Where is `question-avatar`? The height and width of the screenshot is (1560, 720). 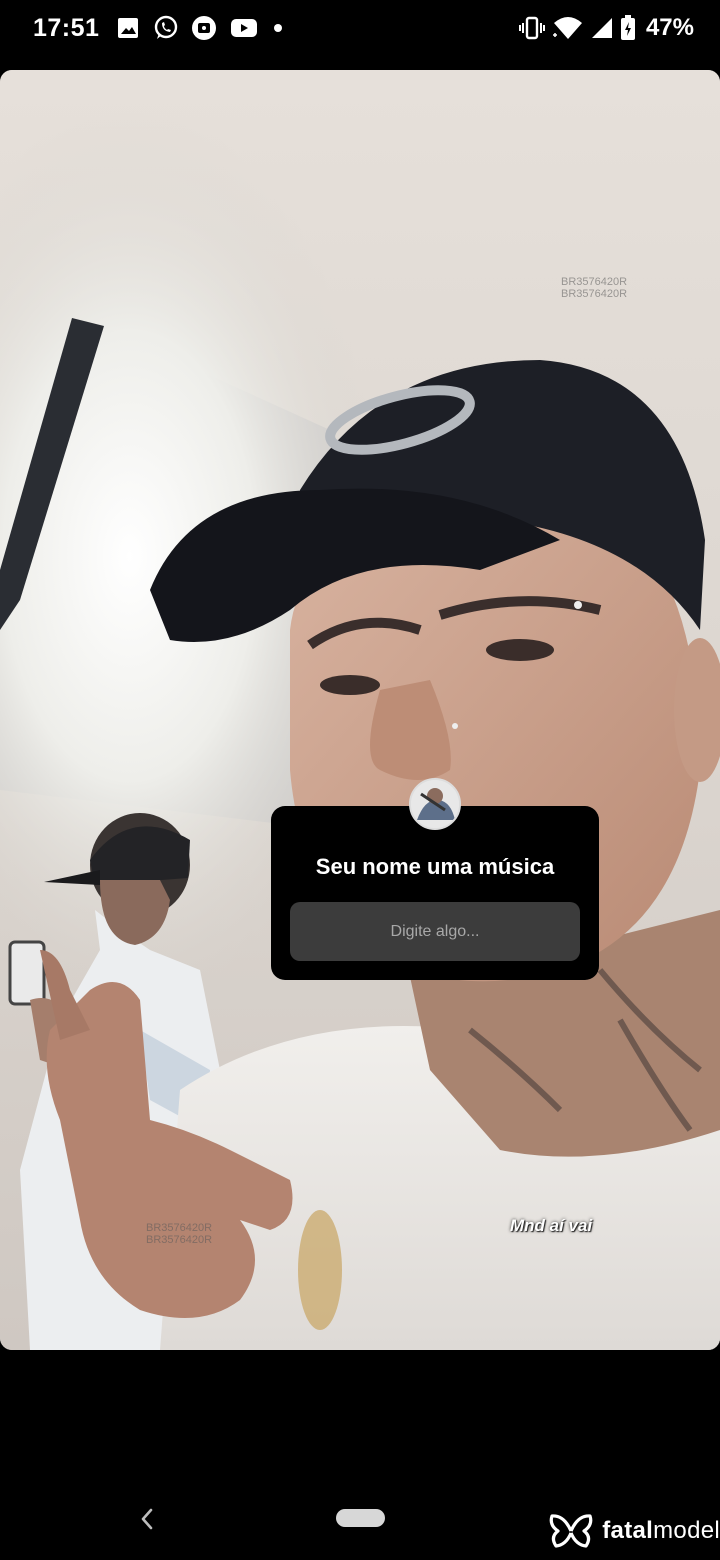
question-avatar is located at coordinates (435, 804).